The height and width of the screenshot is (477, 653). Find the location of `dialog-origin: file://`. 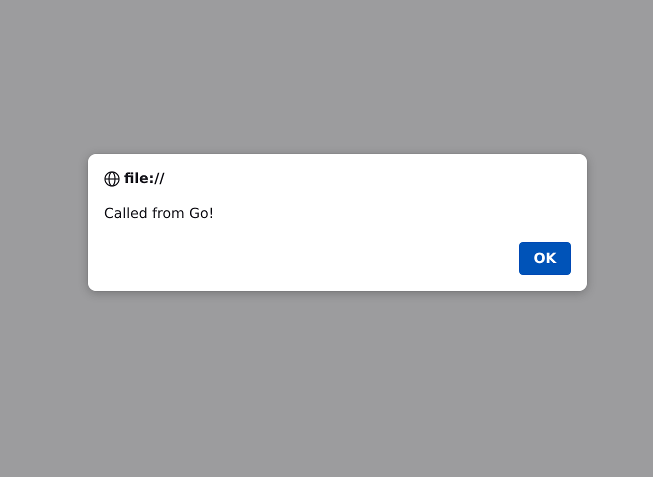

dialog-origin: file:// is located at coordinates (144, 179).